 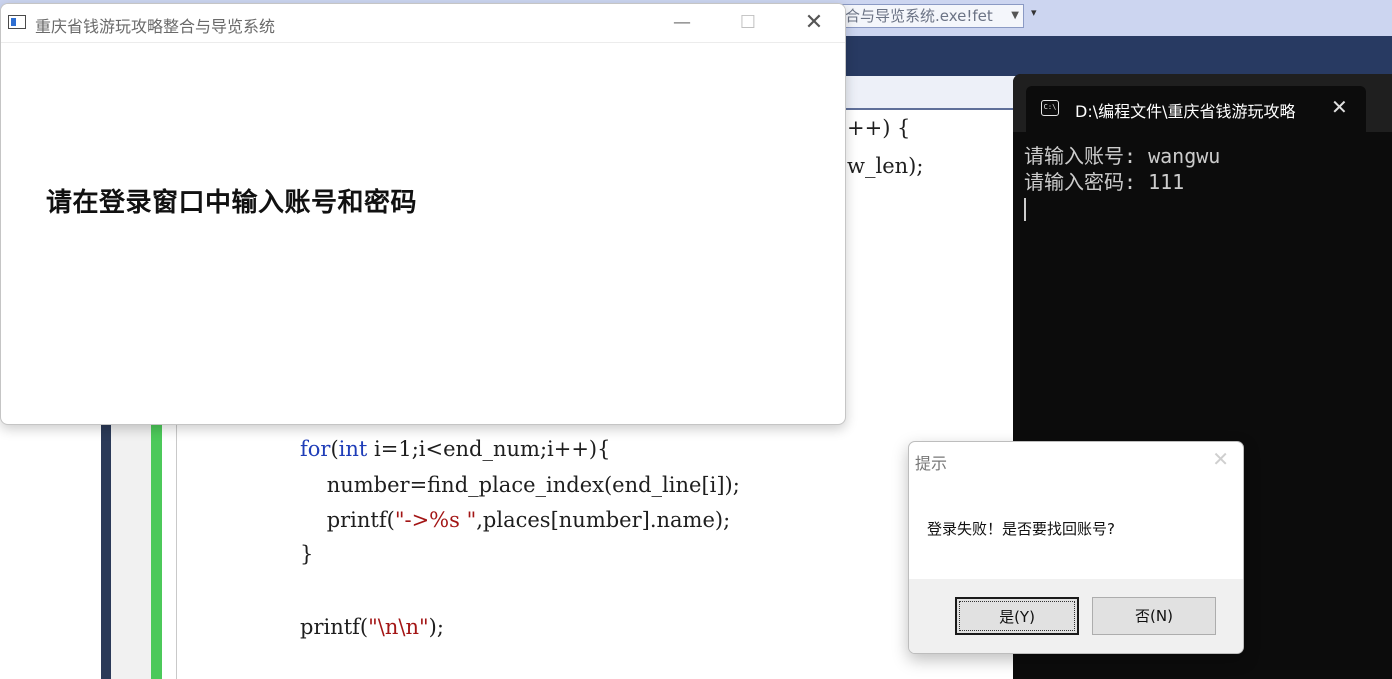 I want to click on app-title-bar: 重庆省钱游玩攻略整合与导览系统 — ☐ ✕, so click(x=423, y=23).